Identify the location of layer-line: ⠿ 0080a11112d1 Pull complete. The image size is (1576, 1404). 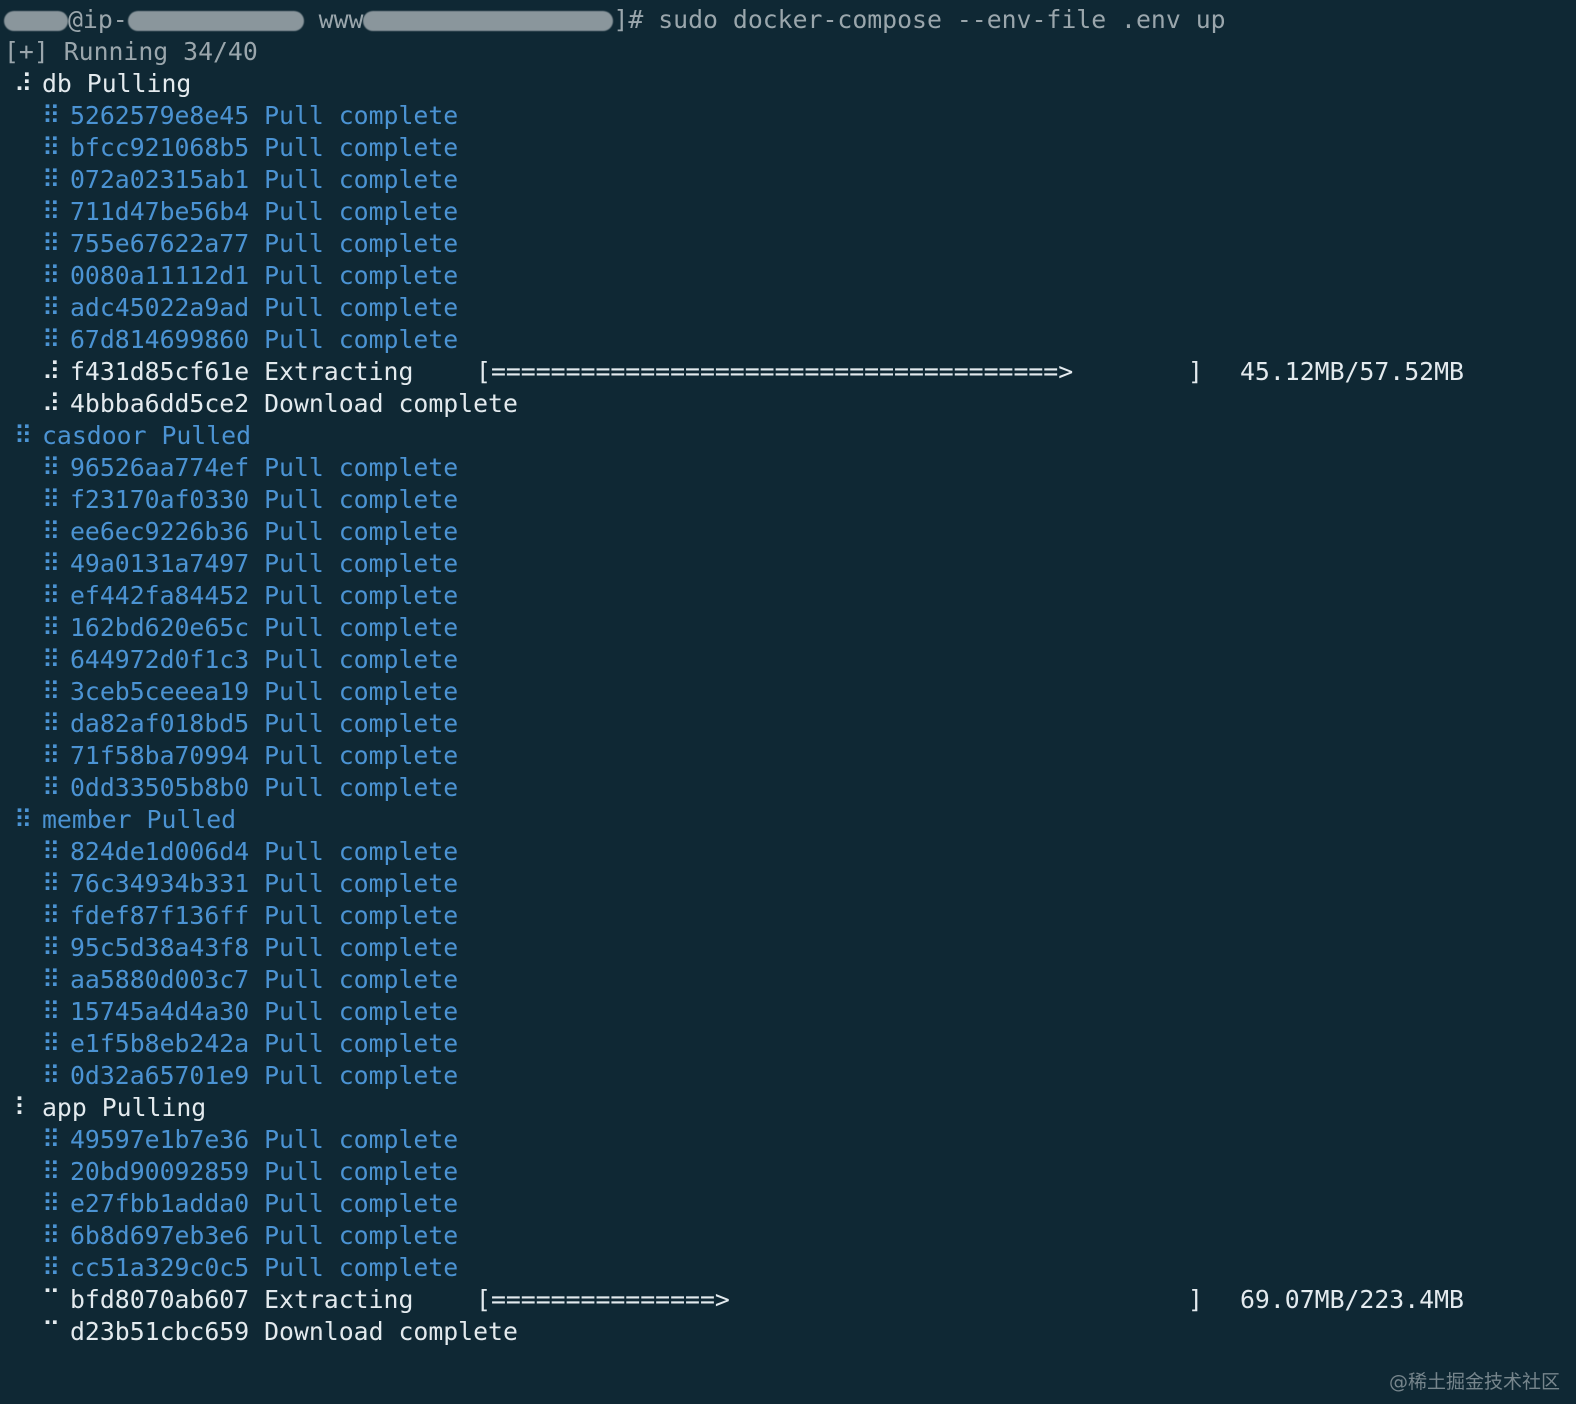
(784, 276).